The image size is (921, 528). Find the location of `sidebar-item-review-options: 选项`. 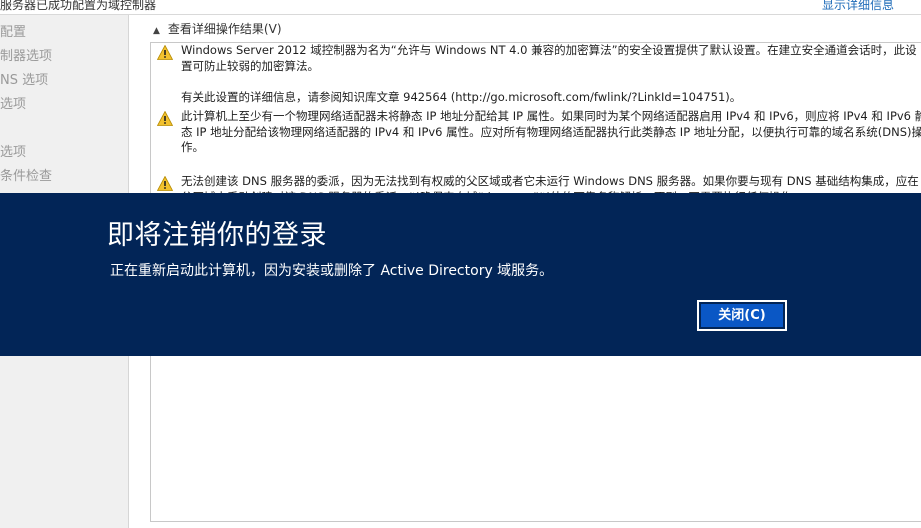

sidebar-item-review-options: 选项 is located at coordinates (13, 150).